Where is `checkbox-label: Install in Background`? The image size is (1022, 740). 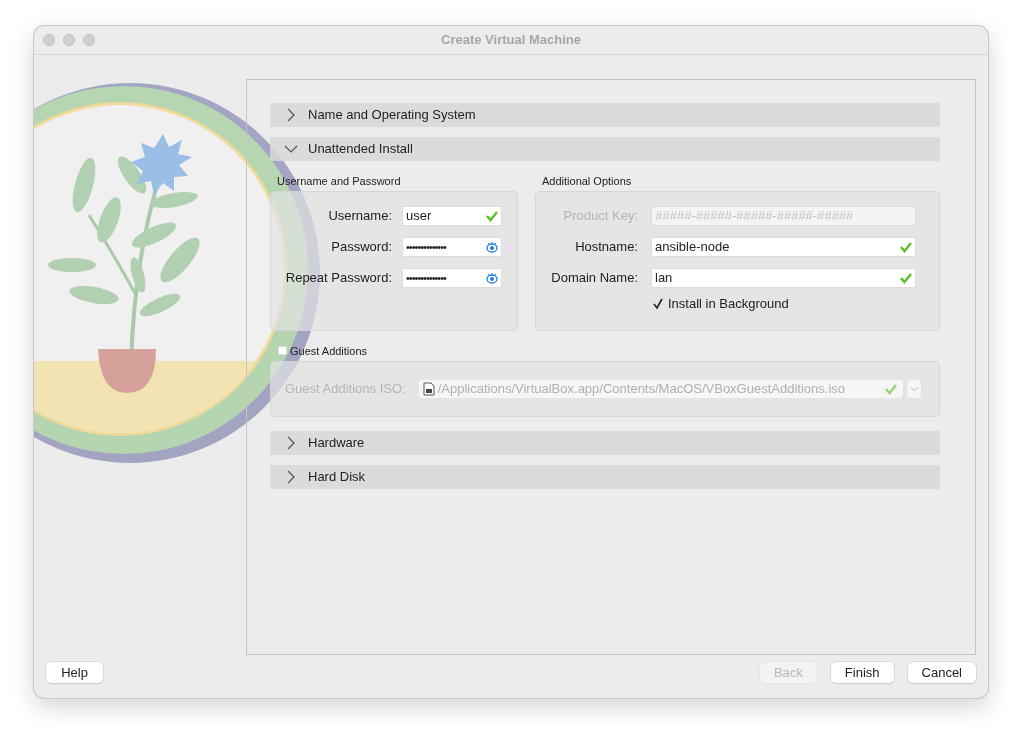 checkbox-label: Install in Background is located at coordinates (728, 304).